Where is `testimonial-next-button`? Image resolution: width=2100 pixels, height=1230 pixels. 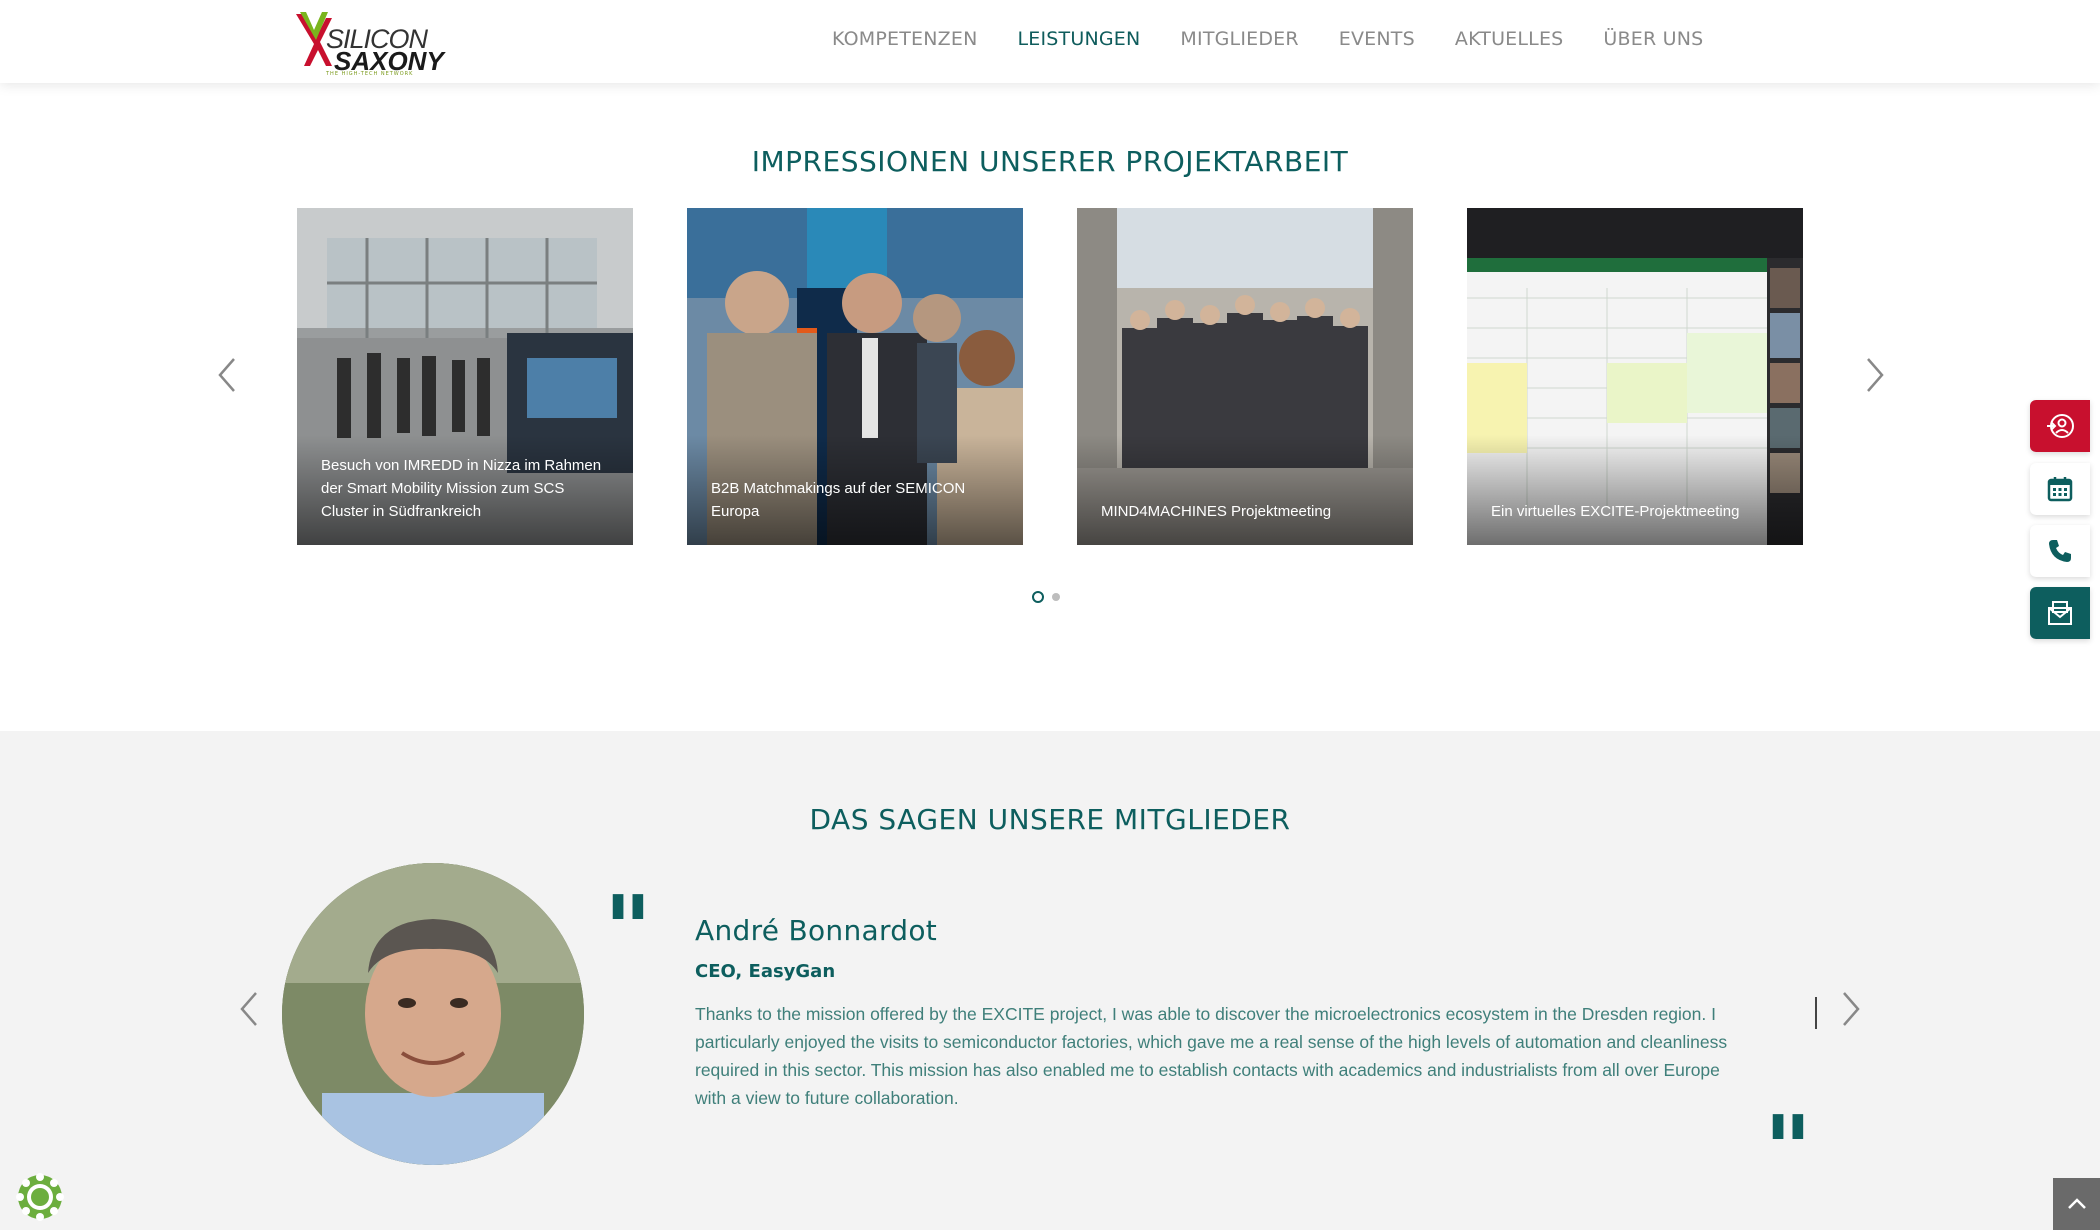 testimonial-next-button is located at coordinates (1851, 1009).